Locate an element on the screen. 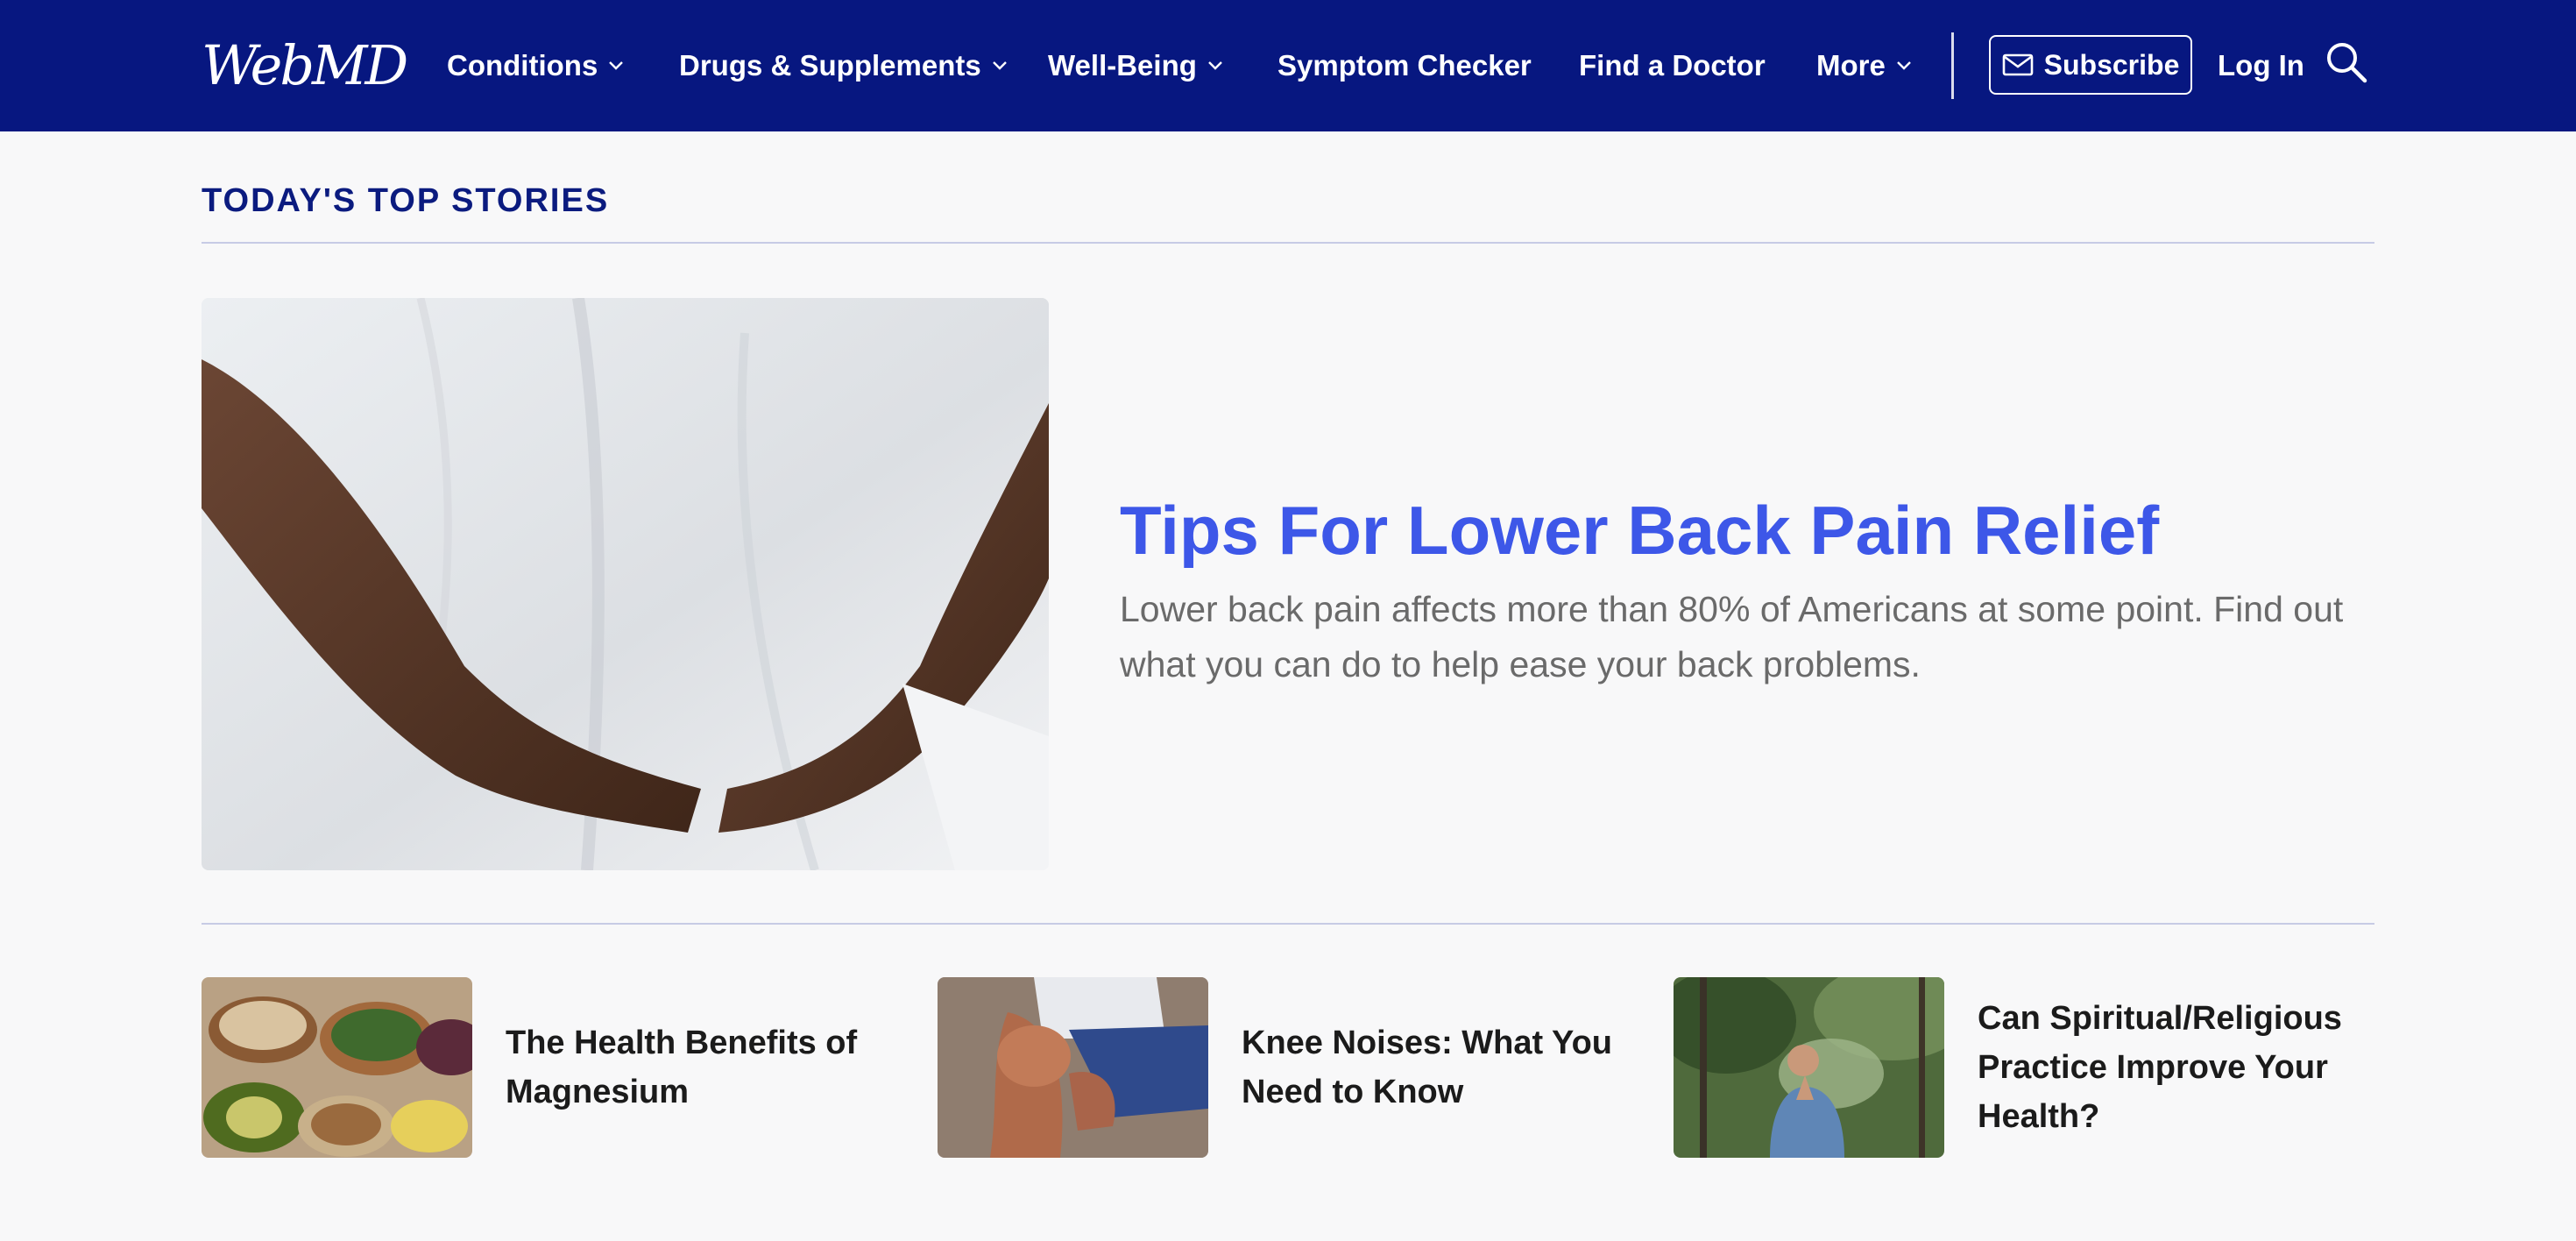 The height and width of the screenshot is (1241, 2576). nav-find-a-doctor: Find a Doctor is located at coordinates (1672, 66).